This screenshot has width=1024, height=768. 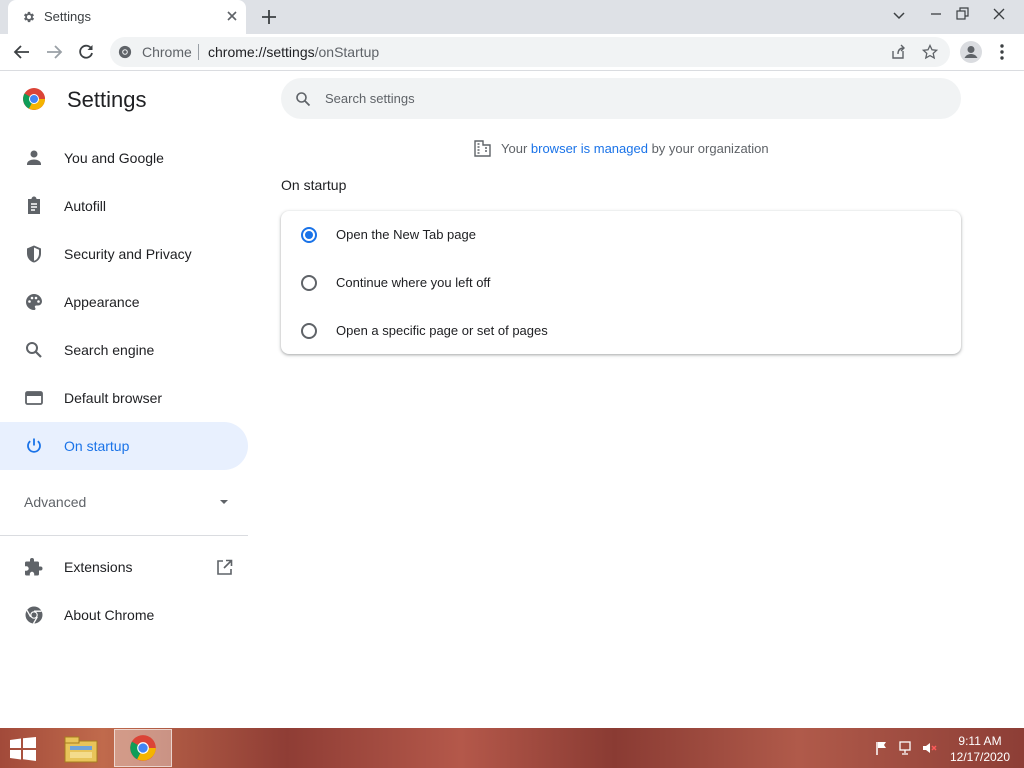 What do you see at coordinates (936, 14) in the screenshot?
I see `minimize-icon` at bounding box center [936, 14].